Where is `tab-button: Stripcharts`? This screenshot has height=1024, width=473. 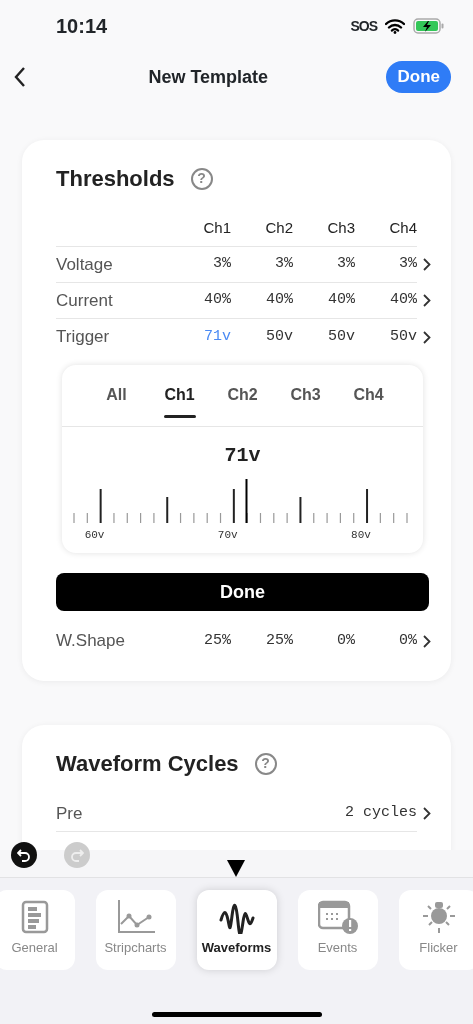 tab-button: Stripcharts is located at coordinates (135, 930).